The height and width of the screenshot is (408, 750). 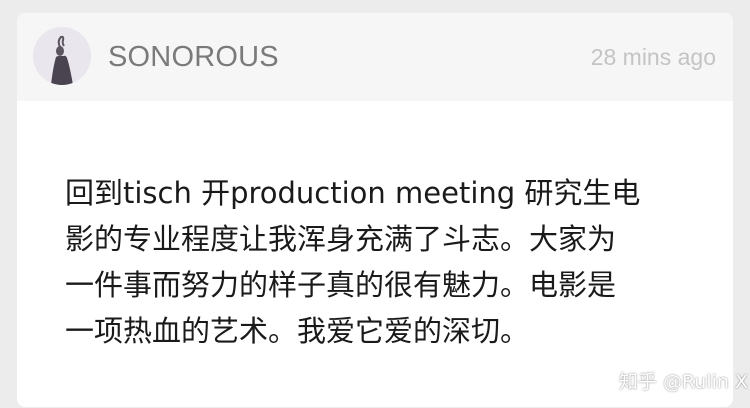 I want to click on avatar, so click(x=62, y=56).